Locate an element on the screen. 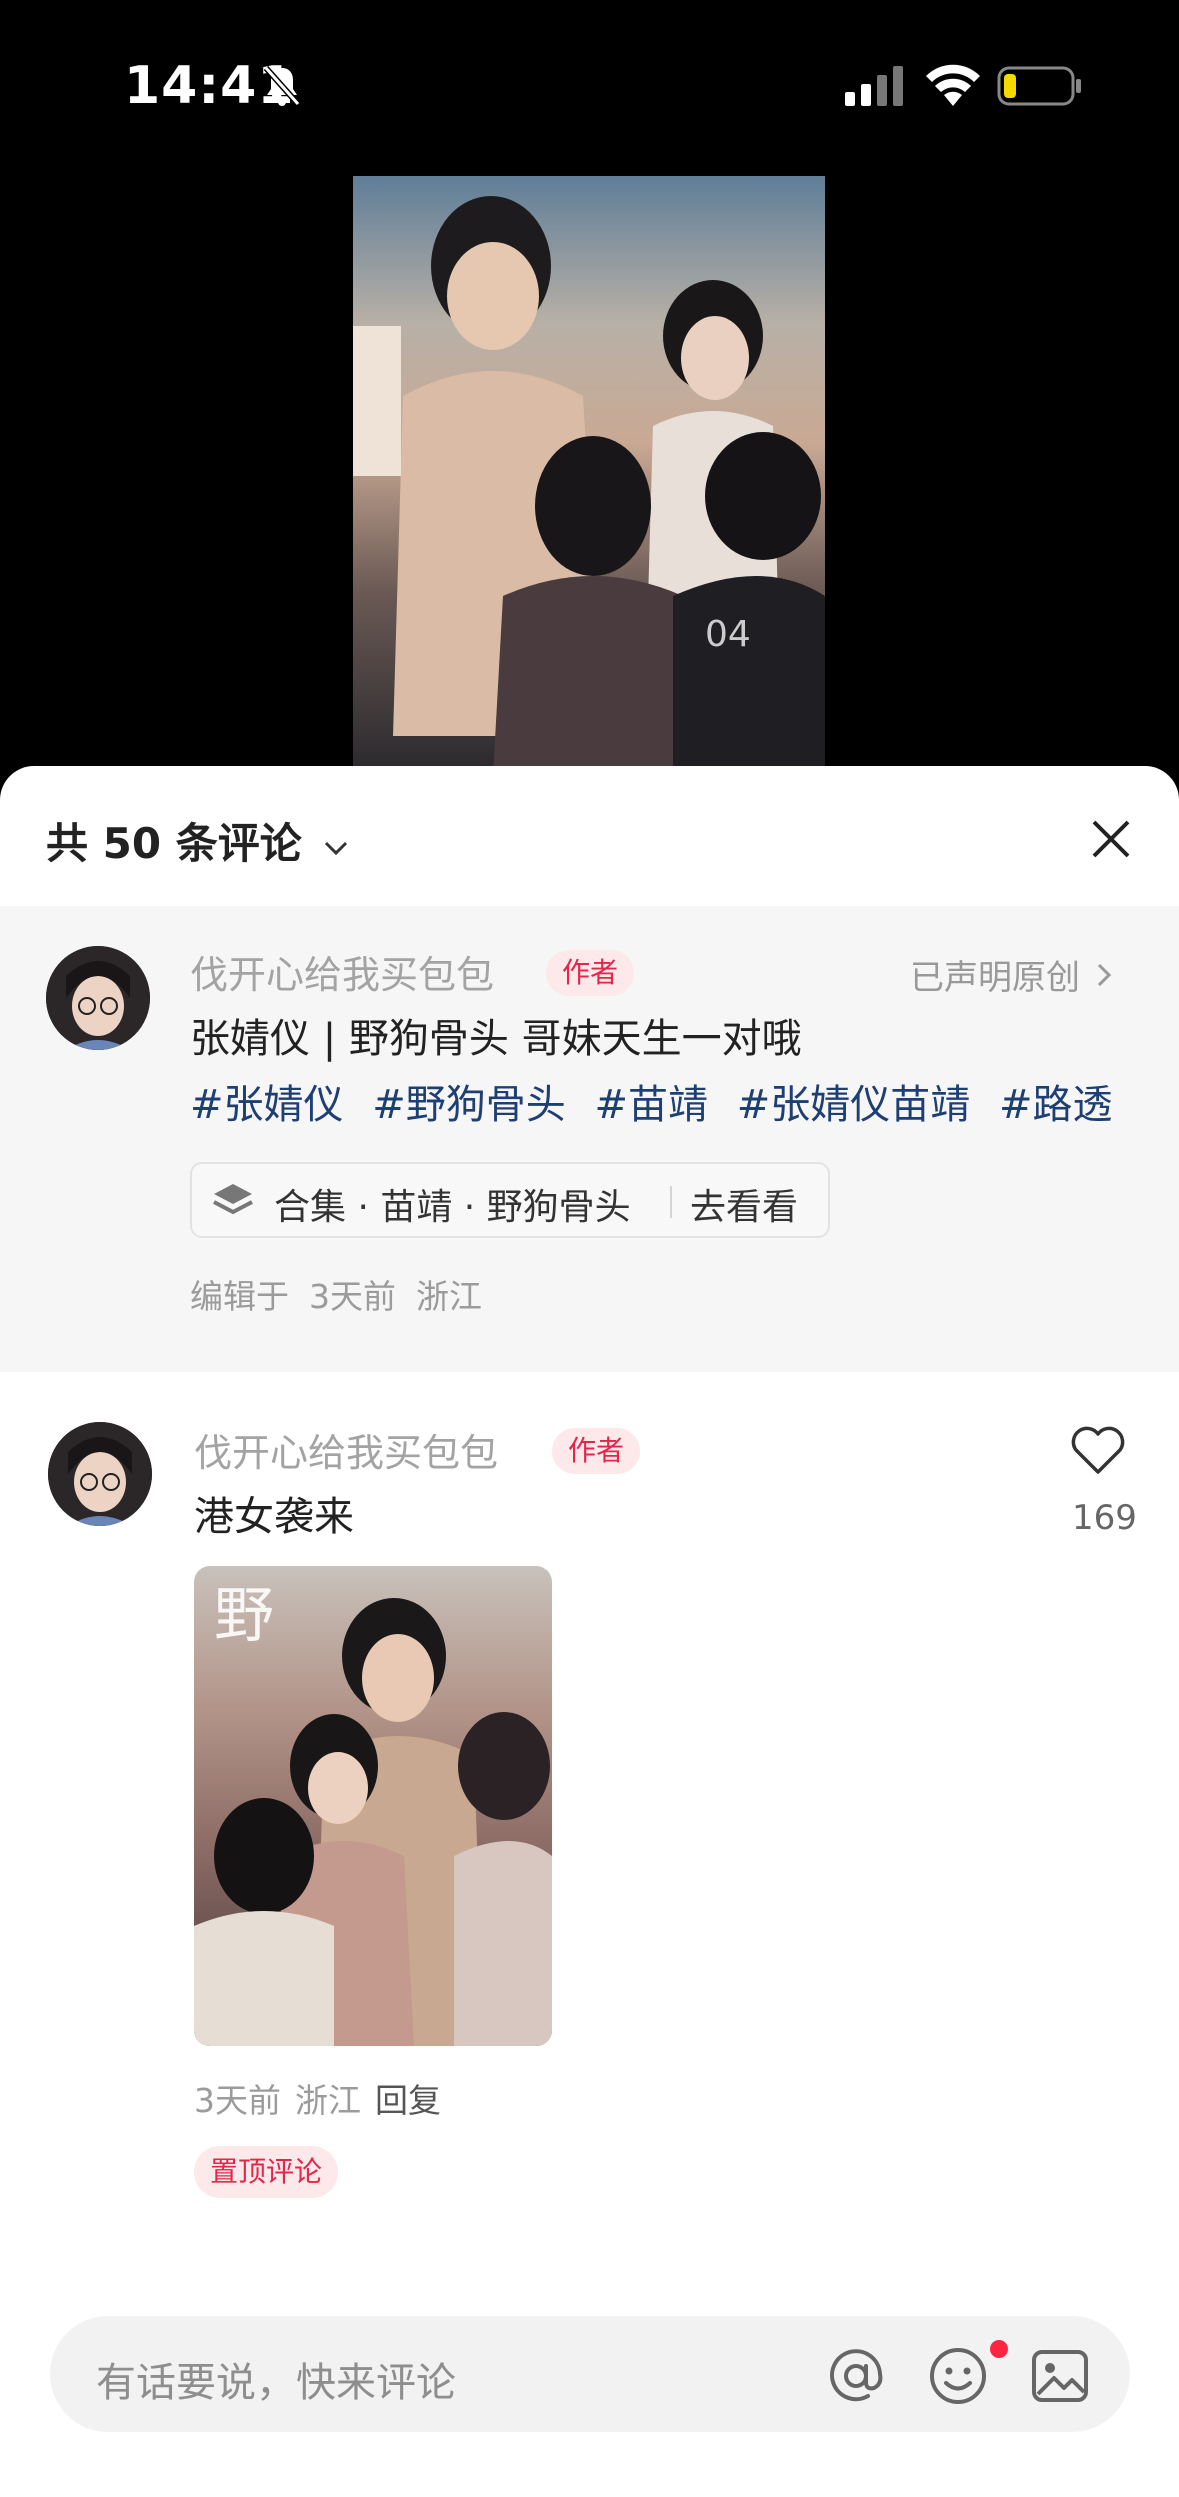 This screenshot has width=1179, height=2497. comment-avatar is located at coordinates (100, 1474).